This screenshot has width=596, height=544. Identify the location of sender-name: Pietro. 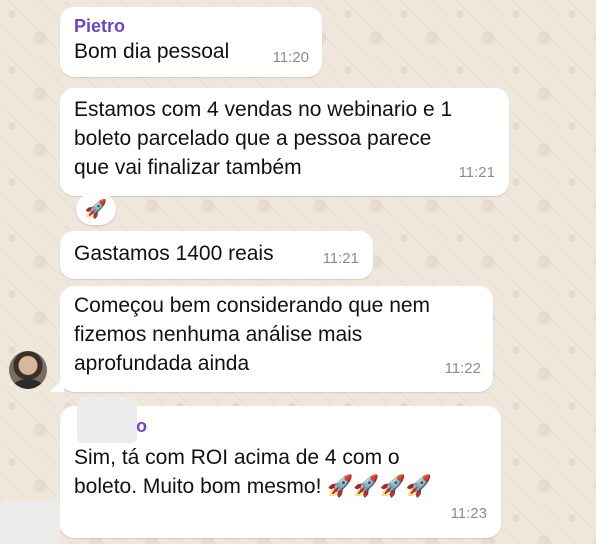
(191, 26).